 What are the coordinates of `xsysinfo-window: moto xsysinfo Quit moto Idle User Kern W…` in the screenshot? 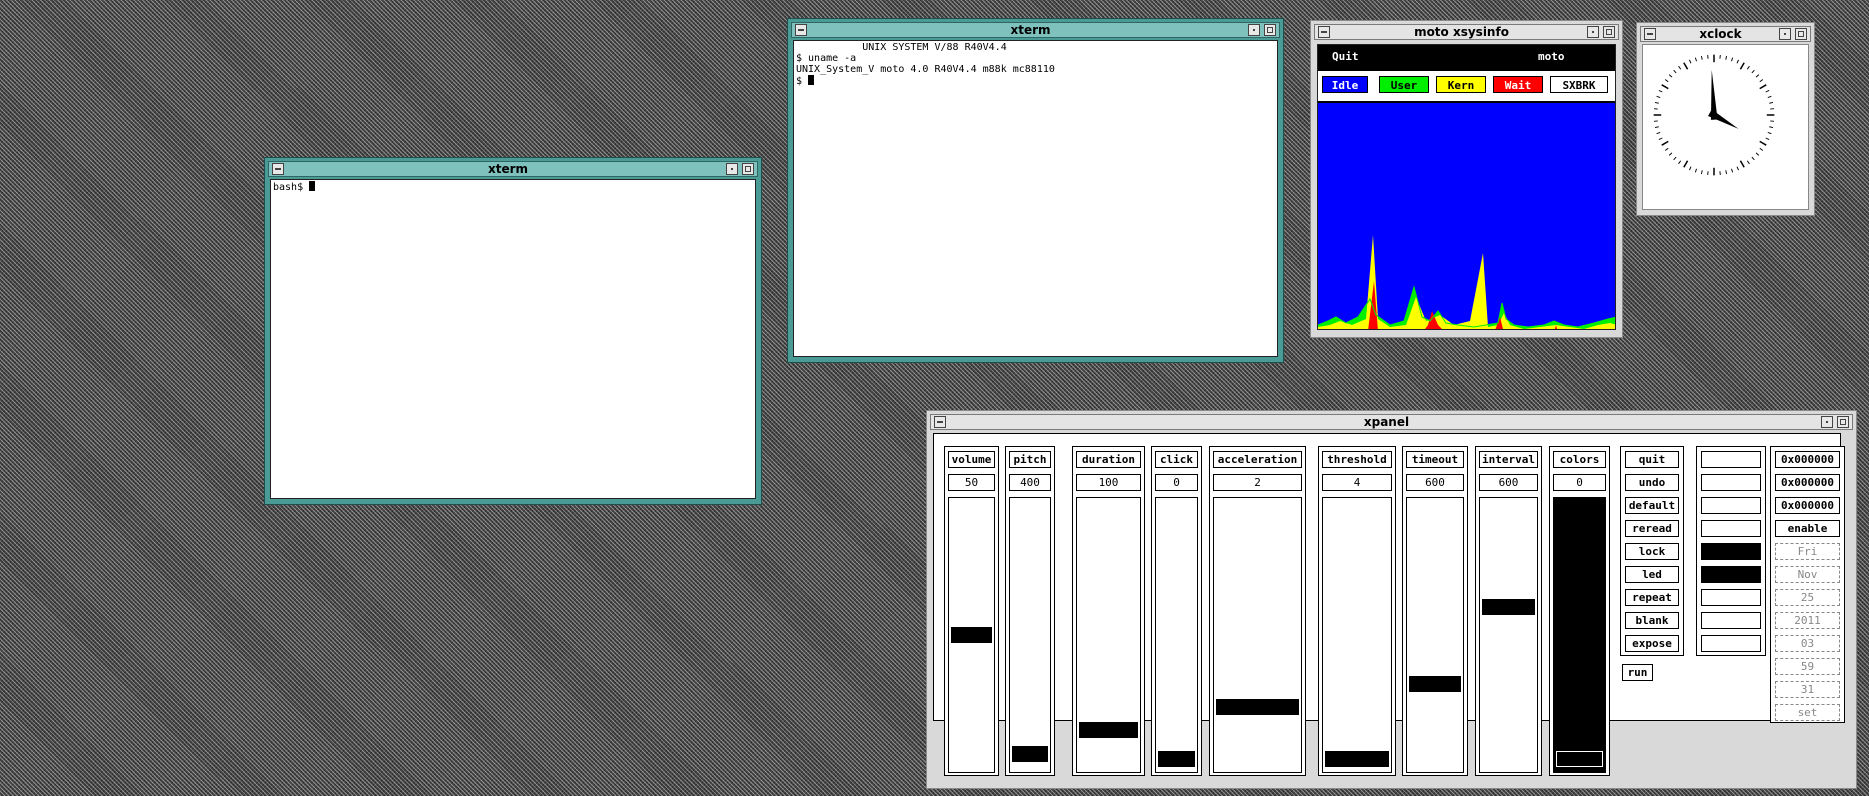 It's located at (1466, 179).